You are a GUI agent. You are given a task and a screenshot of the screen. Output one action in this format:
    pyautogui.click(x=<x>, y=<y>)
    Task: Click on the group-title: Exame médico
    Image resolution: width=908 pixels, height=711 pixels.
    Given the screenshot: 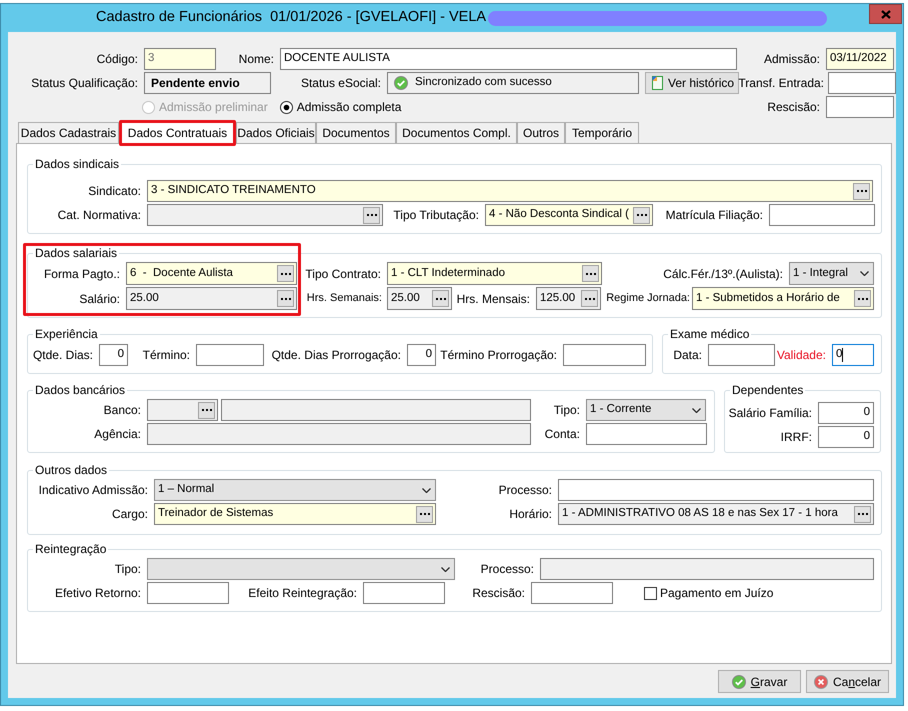 What is the action you would take?
    pyautogui.click(x=709, y=334)
    